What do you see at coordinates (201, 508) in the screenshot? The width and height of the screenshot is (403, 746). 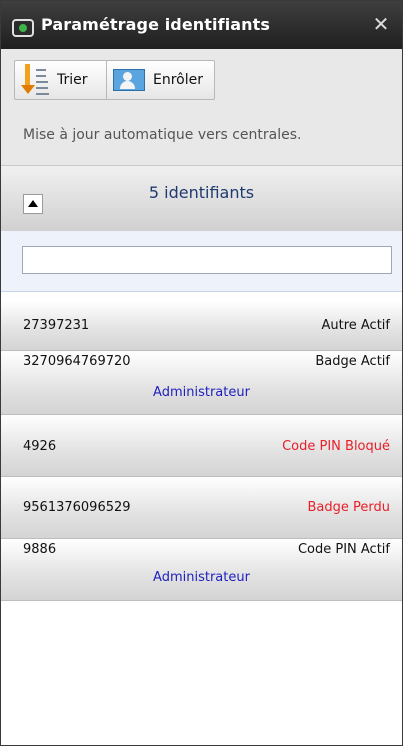 I see `list-item: 9561376096529 Badge Perdu` at bounding box center [201, 508].